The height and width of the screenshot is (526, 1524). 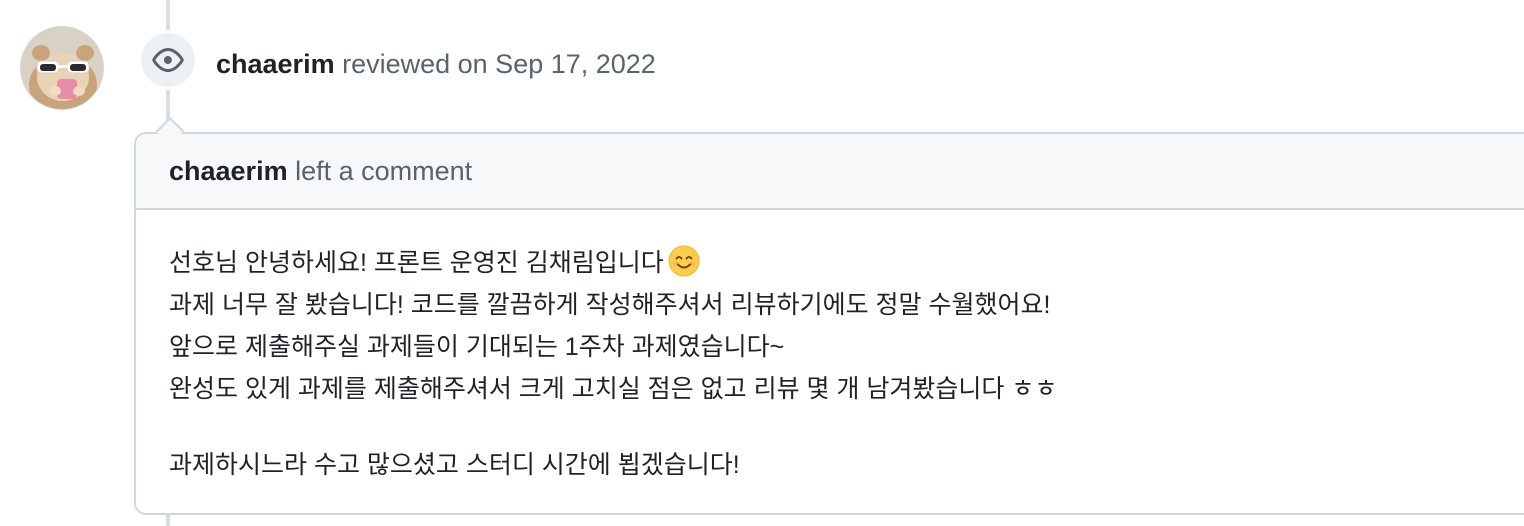 I want to click on comment-author-link: chaaerim, so click(x=228, y=171).